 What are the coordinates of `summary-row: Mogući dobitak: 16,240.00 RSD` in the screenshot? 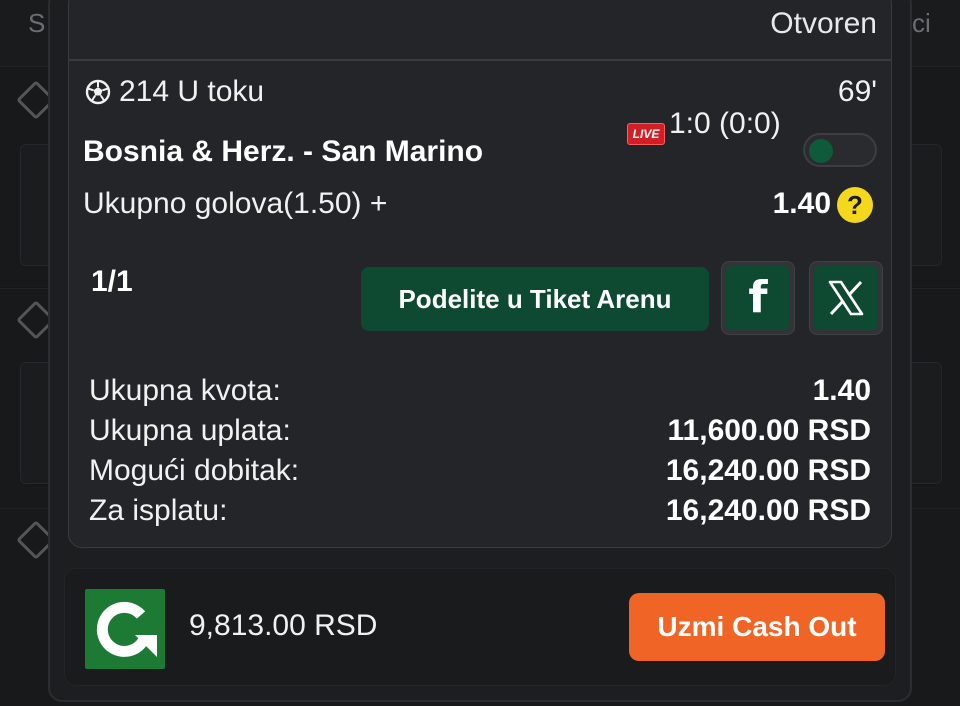 It's located at (480, 471).